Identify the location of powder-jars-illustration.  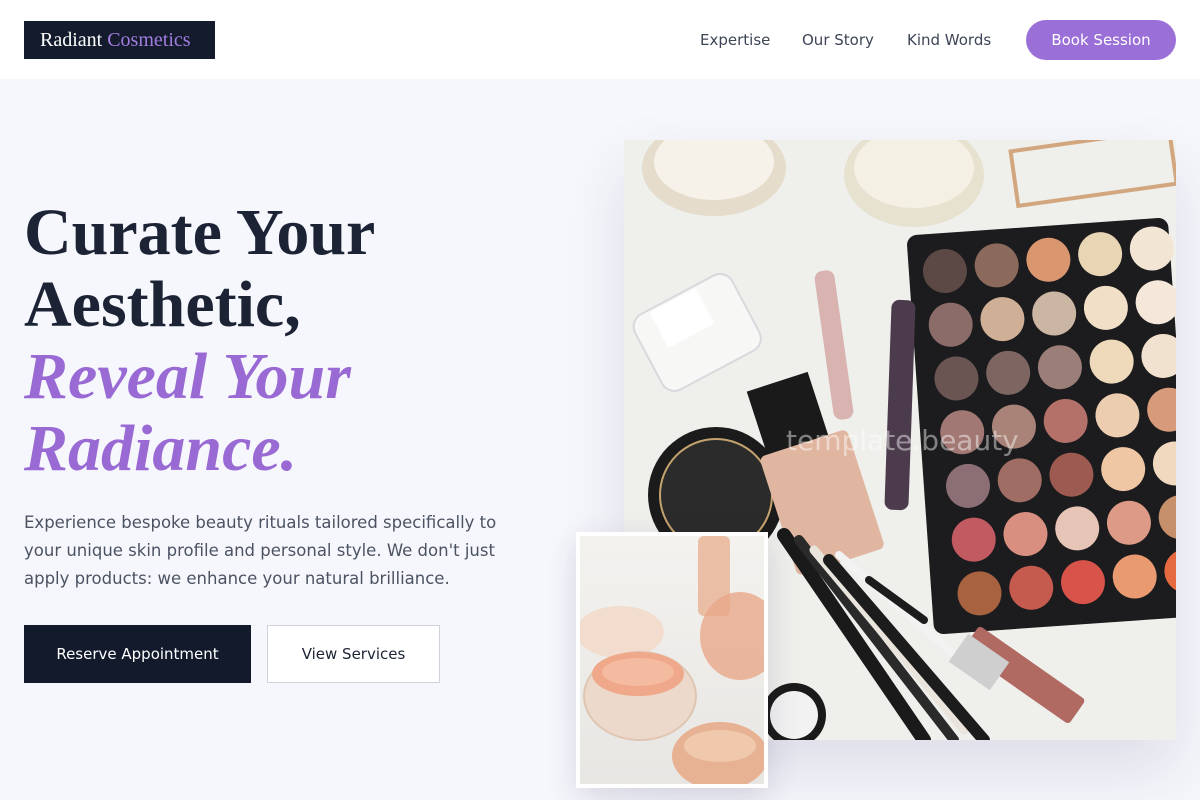
(672, 660).